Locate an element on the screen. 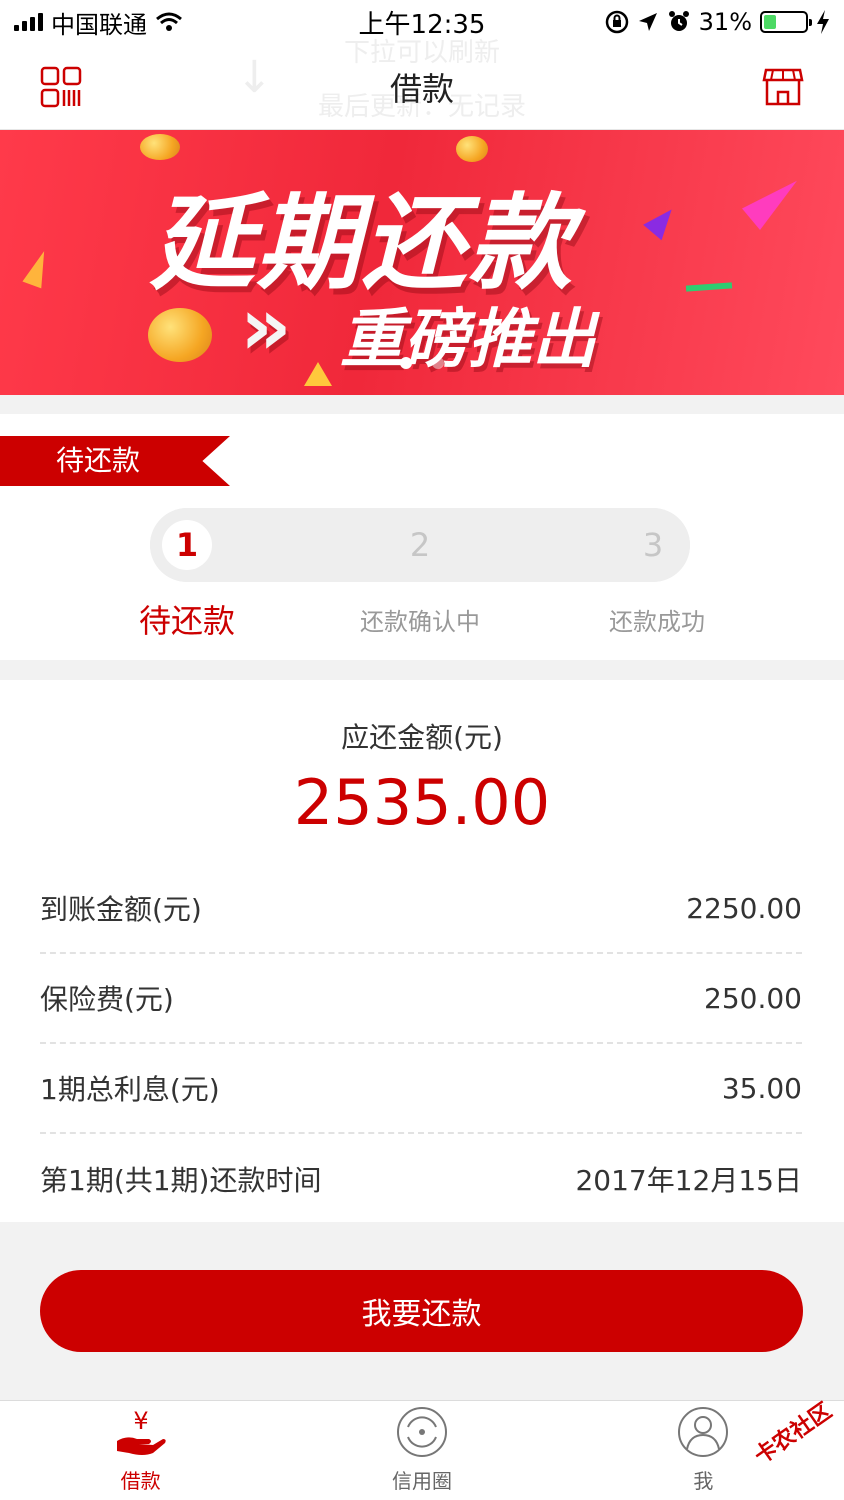 This screenshot has width=844, height=1500. detail-row: 保险费(元) 250.00 is located at coordinates (421, 999).